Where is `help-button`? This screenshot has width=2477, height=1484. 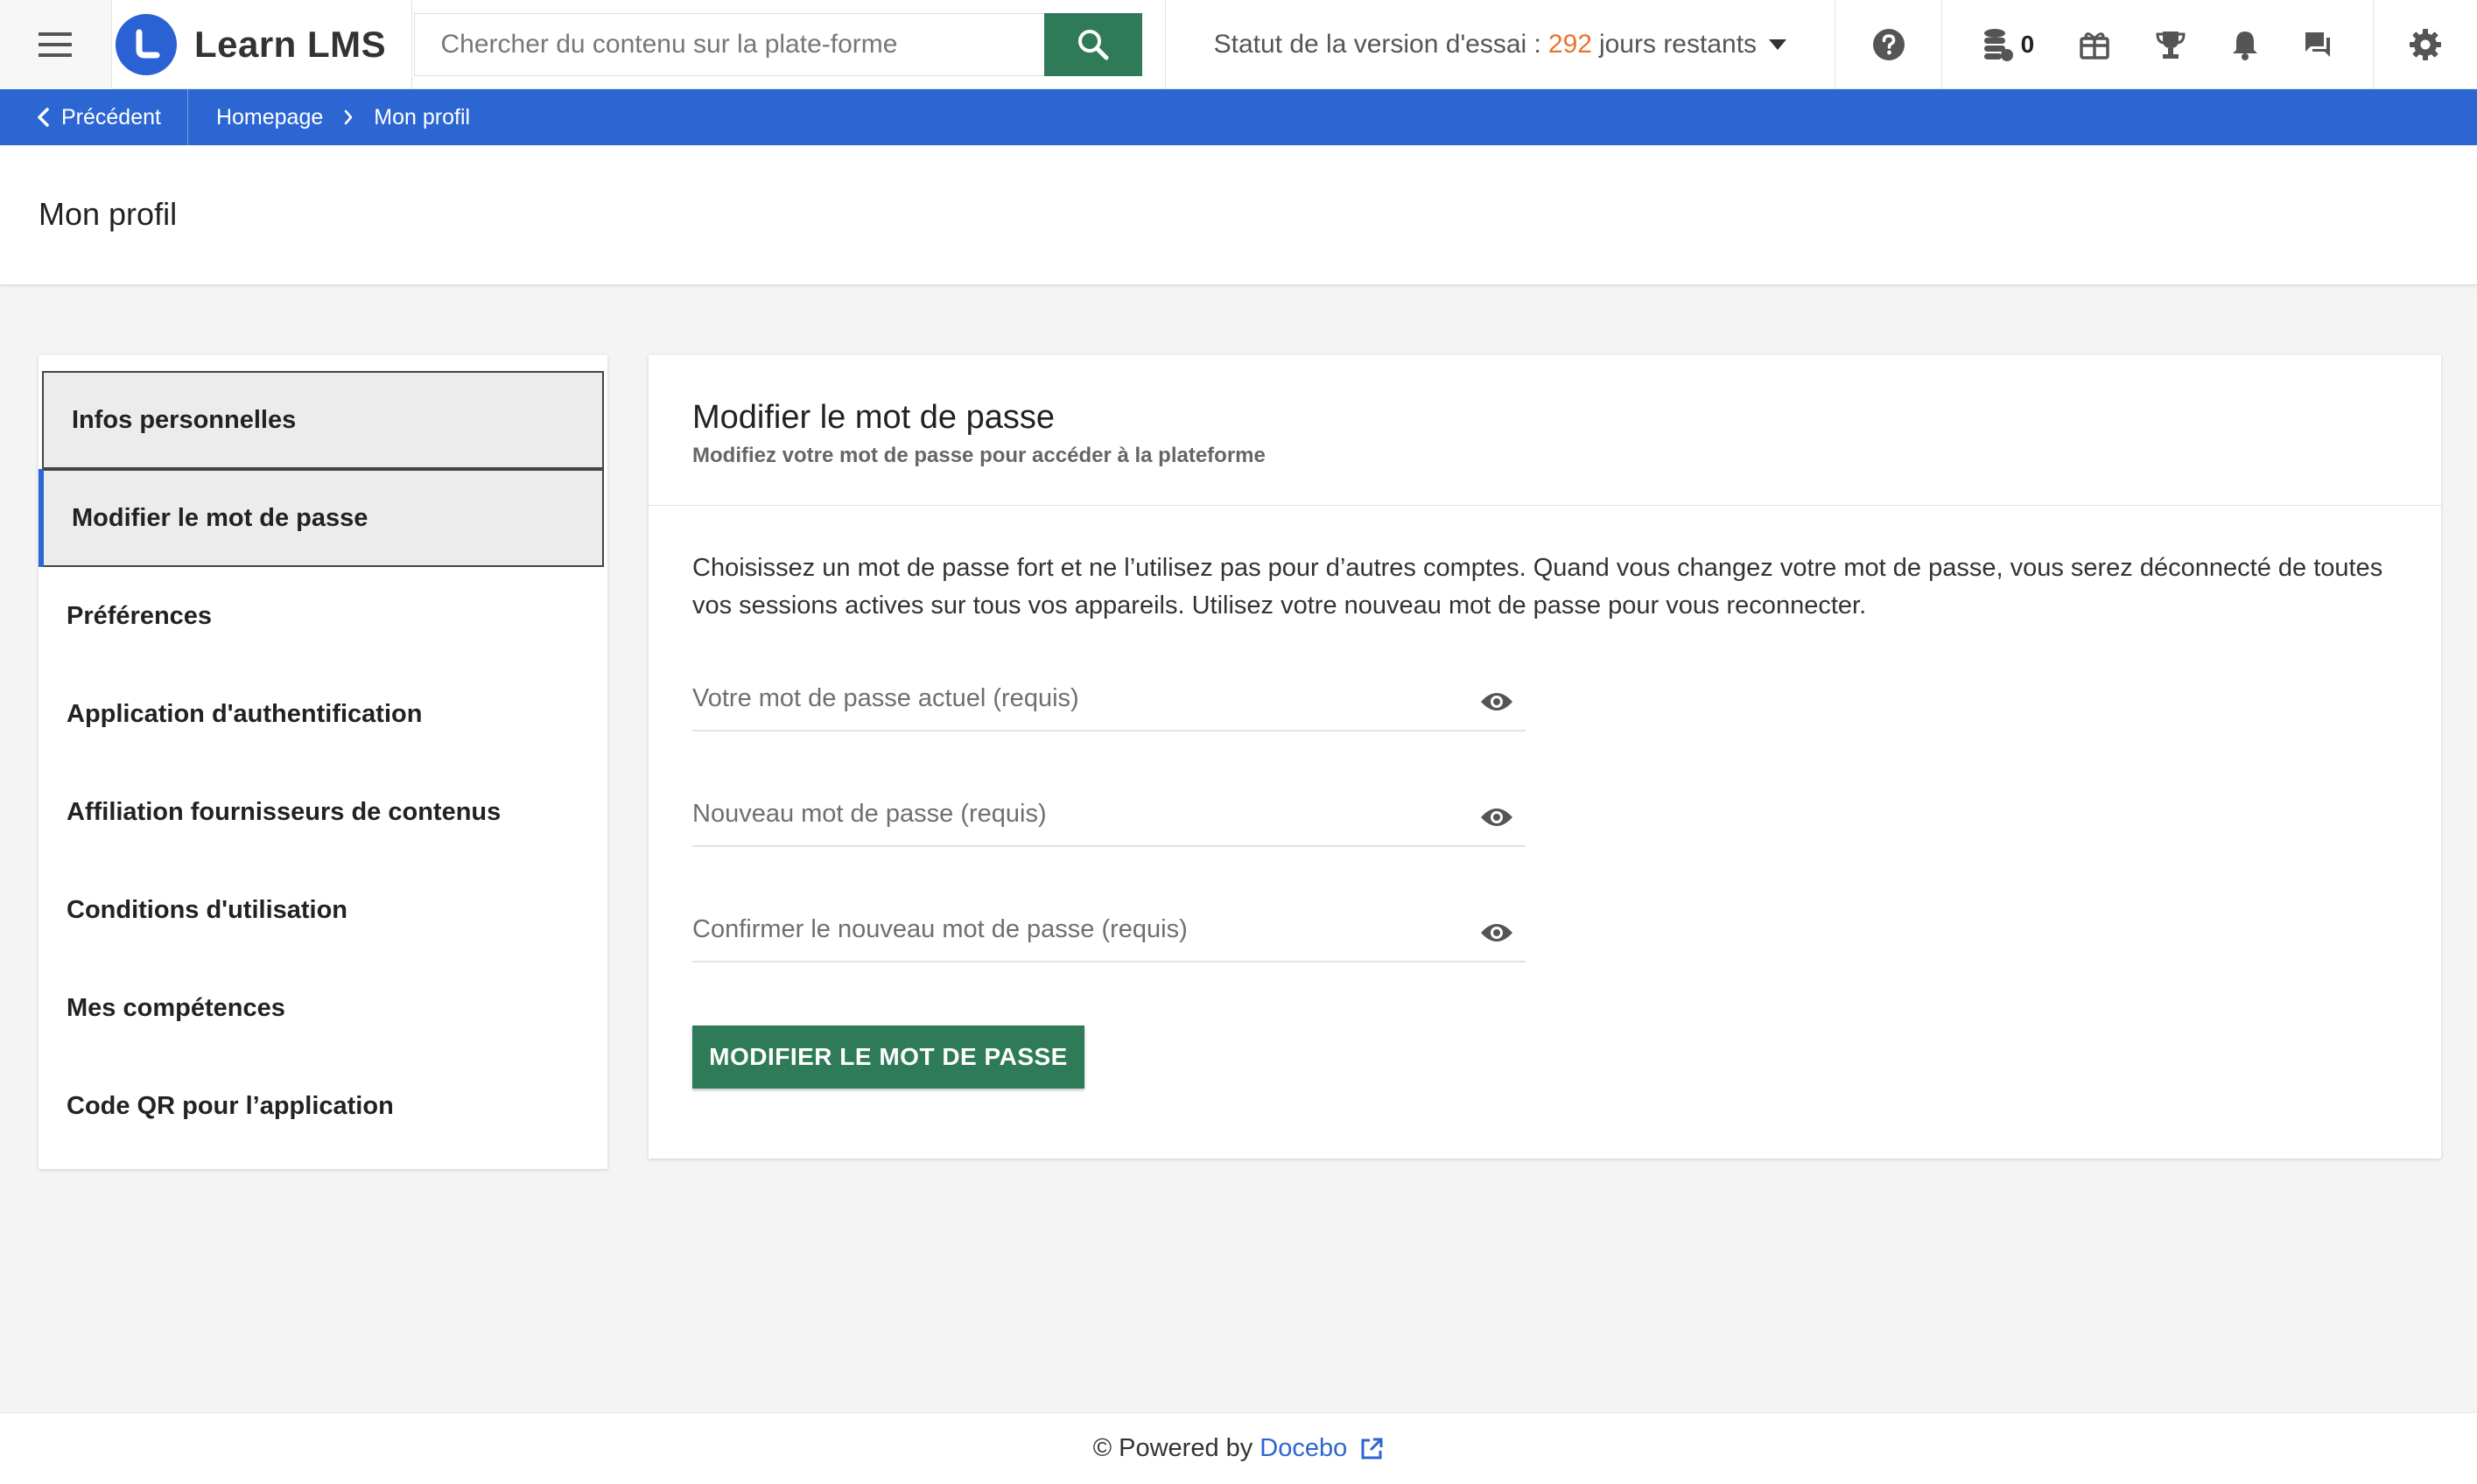 help-button is located at coordinates (1889, 44).